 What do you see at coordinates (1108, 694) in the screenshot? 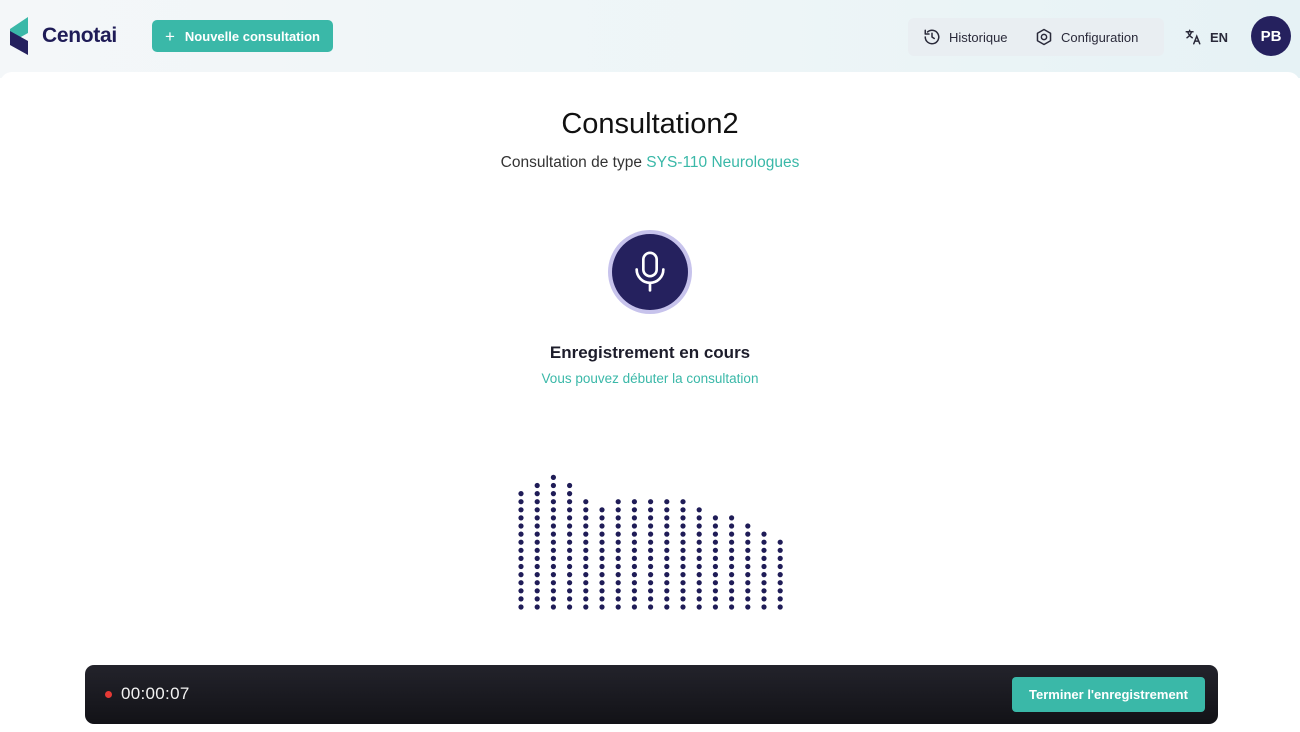
I see `stop-recording-button: Terminer l'enregistrement` at bounding box center [1108, 694].